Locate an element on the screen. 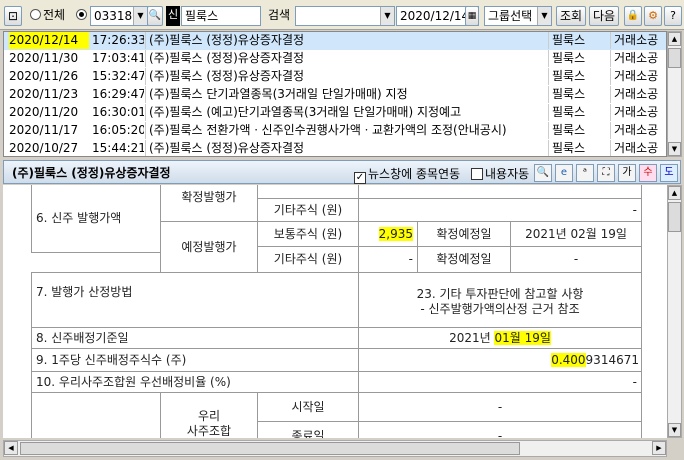 The width and height of the screenshot is (684, 460). font-large-button: 가 is located at coordinates (627, 173).